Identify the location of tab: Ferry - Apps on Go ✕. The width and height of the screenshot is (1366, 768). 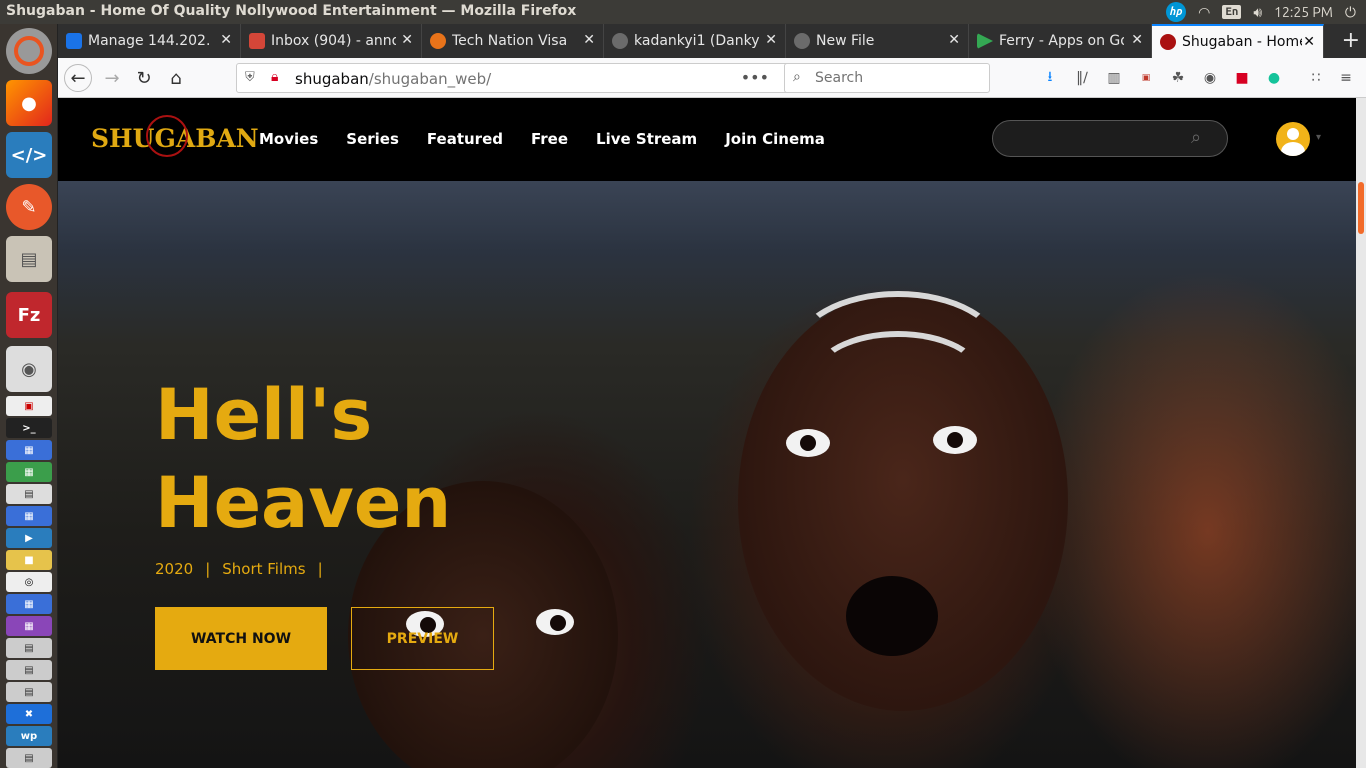
(1060, 41).